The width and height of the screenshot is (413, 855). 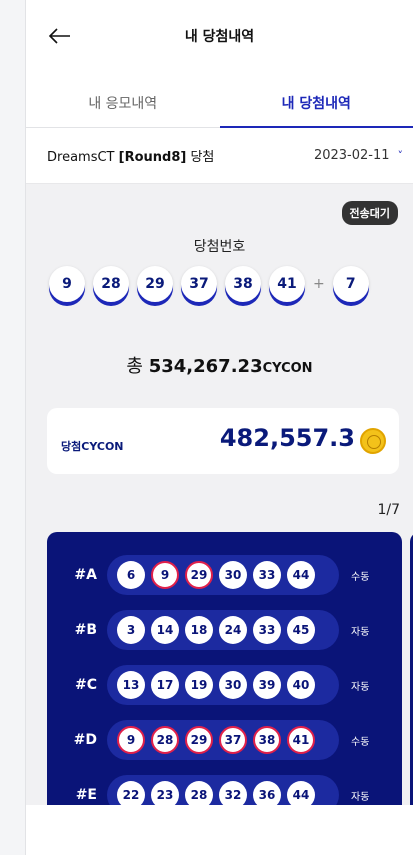 What do you see at coordinates (155, 284) in the screenshot?
I see `winning-ball: 29` at bounding box center [155, 284].